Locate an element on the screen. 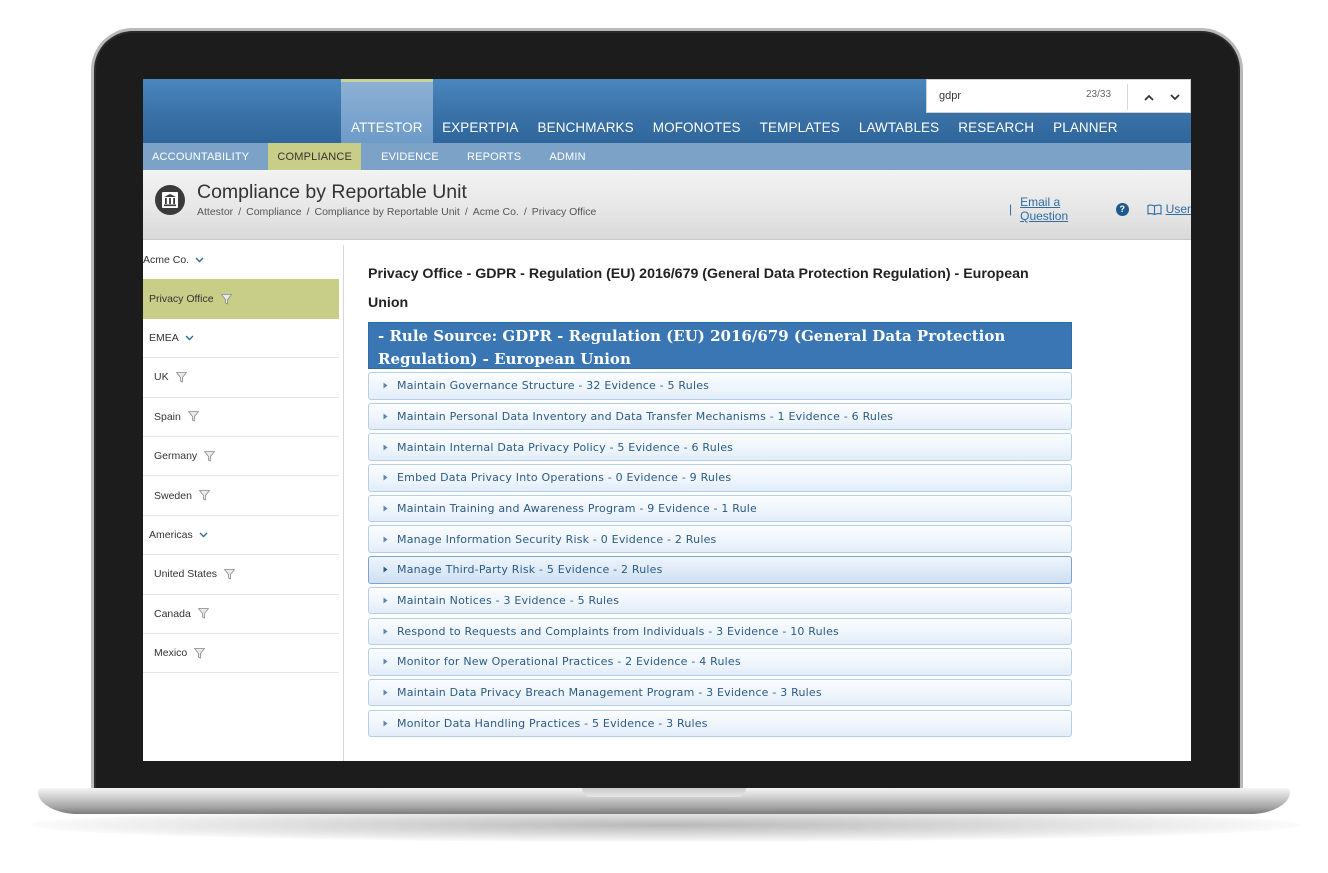 This screenshot has height=873, width=1328. nav-tab-templates: TEMPLATES is located at coordinates (799, 111).